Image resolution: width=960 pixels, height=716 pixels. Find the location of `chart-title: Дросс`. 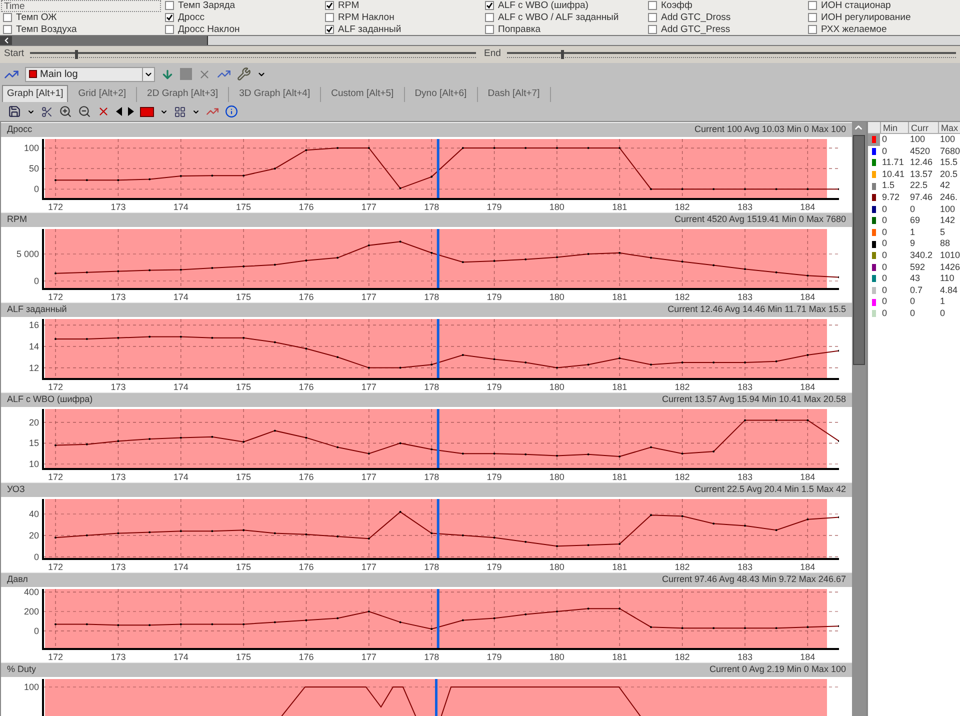

chart-title: Дросс is located at coordinates (19, 129).